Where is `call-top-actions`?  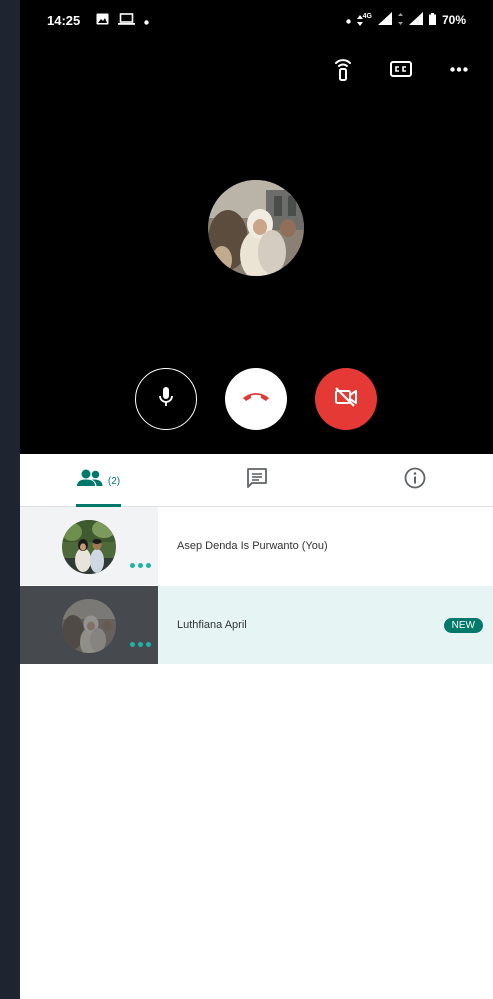
call-top-actions is located at coordinates (401, 69).